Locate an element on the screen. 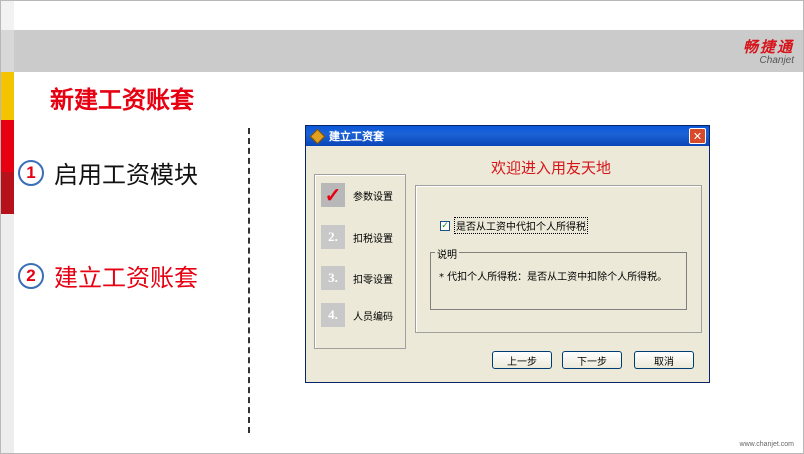  wizard-step-staff-code: 4. 人员编码 is located at coordinates (357, 315).